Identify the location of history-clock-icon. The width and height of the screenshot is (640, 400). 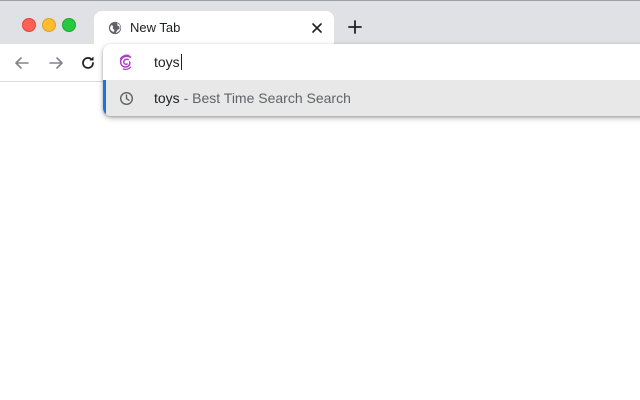
(126, 98).